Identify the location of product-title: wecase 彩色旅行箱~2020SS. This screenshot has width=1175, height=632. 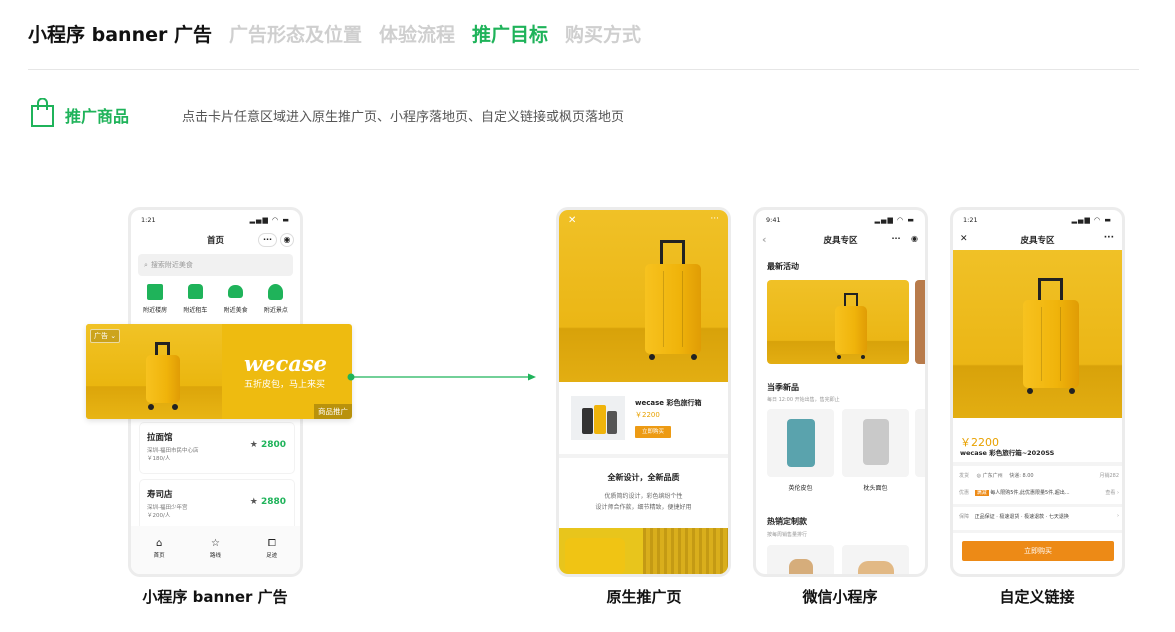
(1007, 453).